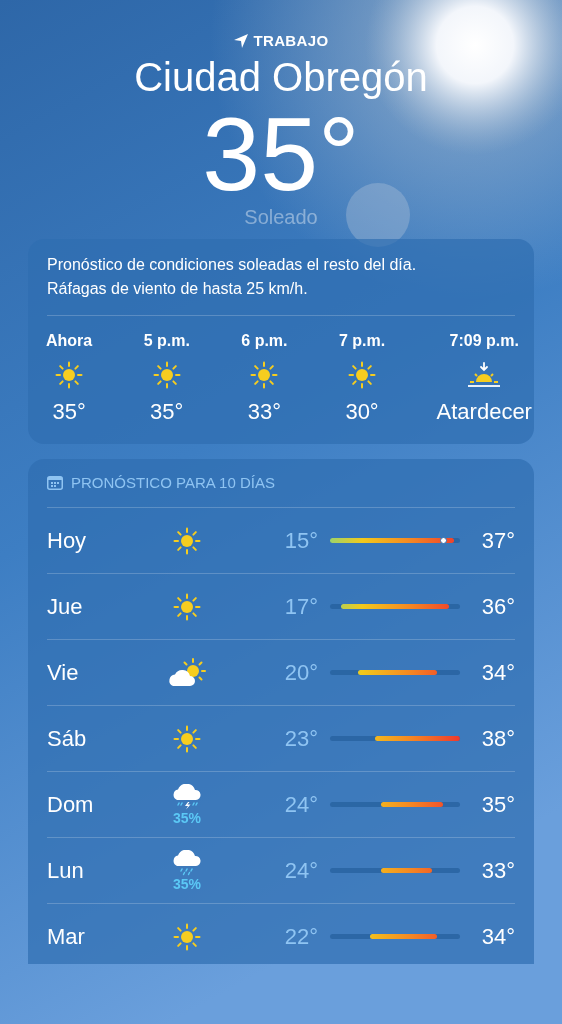 The width and height of the screenshot is (562, 1024). Describe the element at coordinates (67, 541) in the screenshot. I see `day-label: Hoy` at that location.